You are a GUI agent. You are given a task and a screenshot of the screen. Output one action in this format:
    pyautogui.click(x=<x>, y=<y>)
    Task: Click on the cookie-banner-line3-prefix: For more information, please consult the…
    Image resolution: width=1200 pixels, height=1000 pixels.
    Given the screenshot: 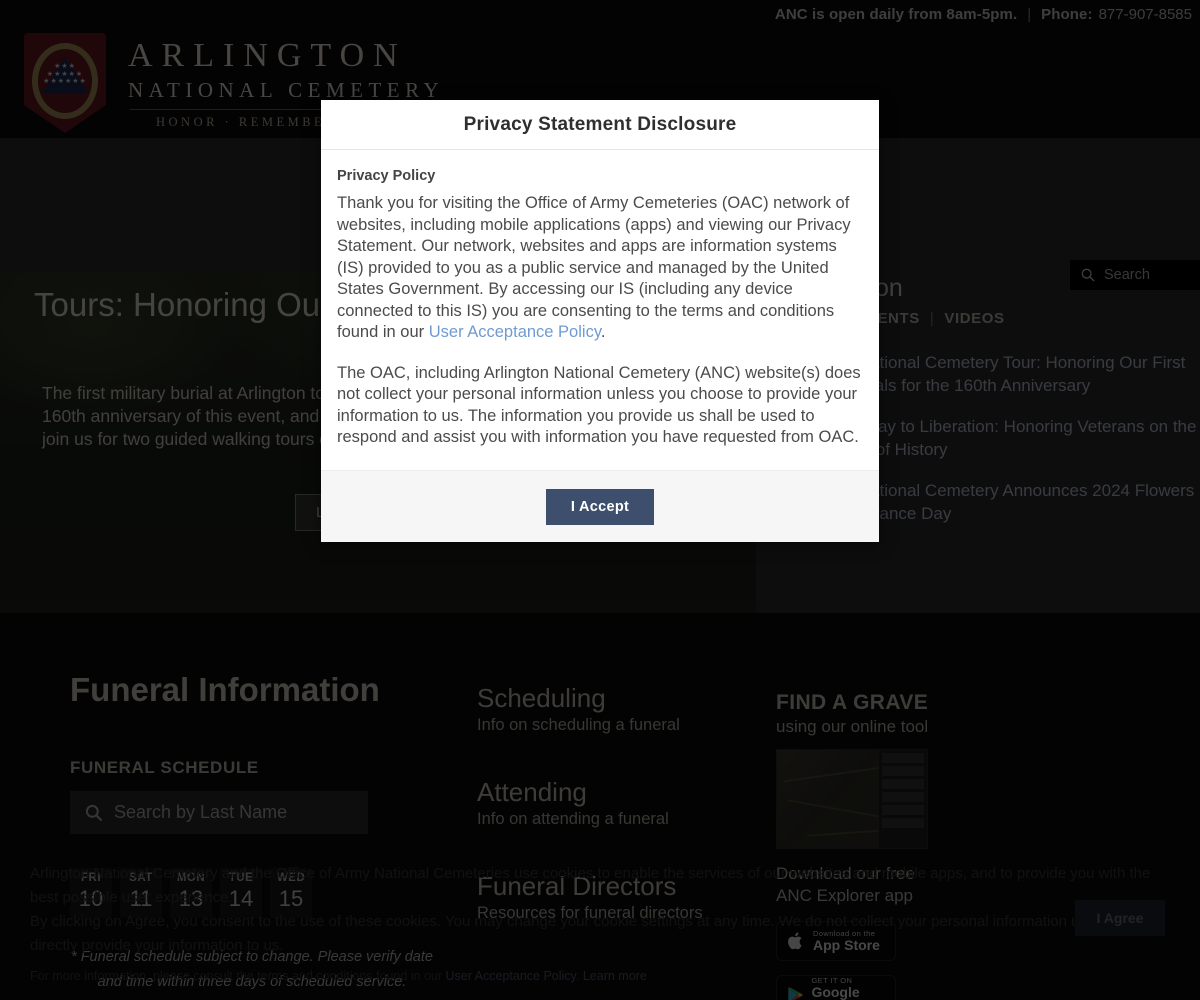 What is the action you would take?
    pyautogui.click(x=238, y=976)
    